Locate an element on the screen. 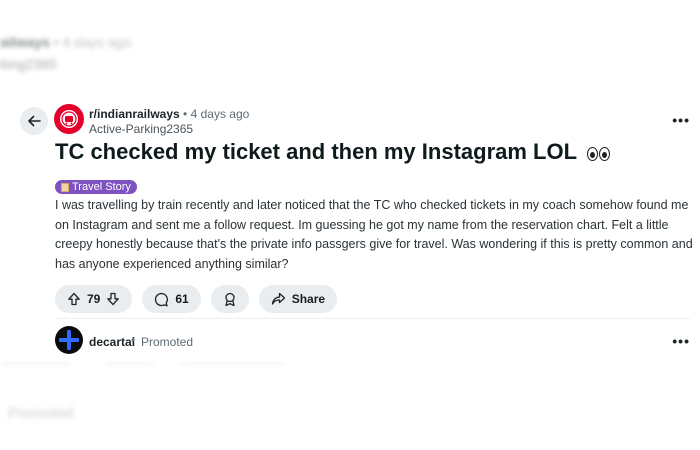  vote-count: 79 is located at coordinates (94, 299).